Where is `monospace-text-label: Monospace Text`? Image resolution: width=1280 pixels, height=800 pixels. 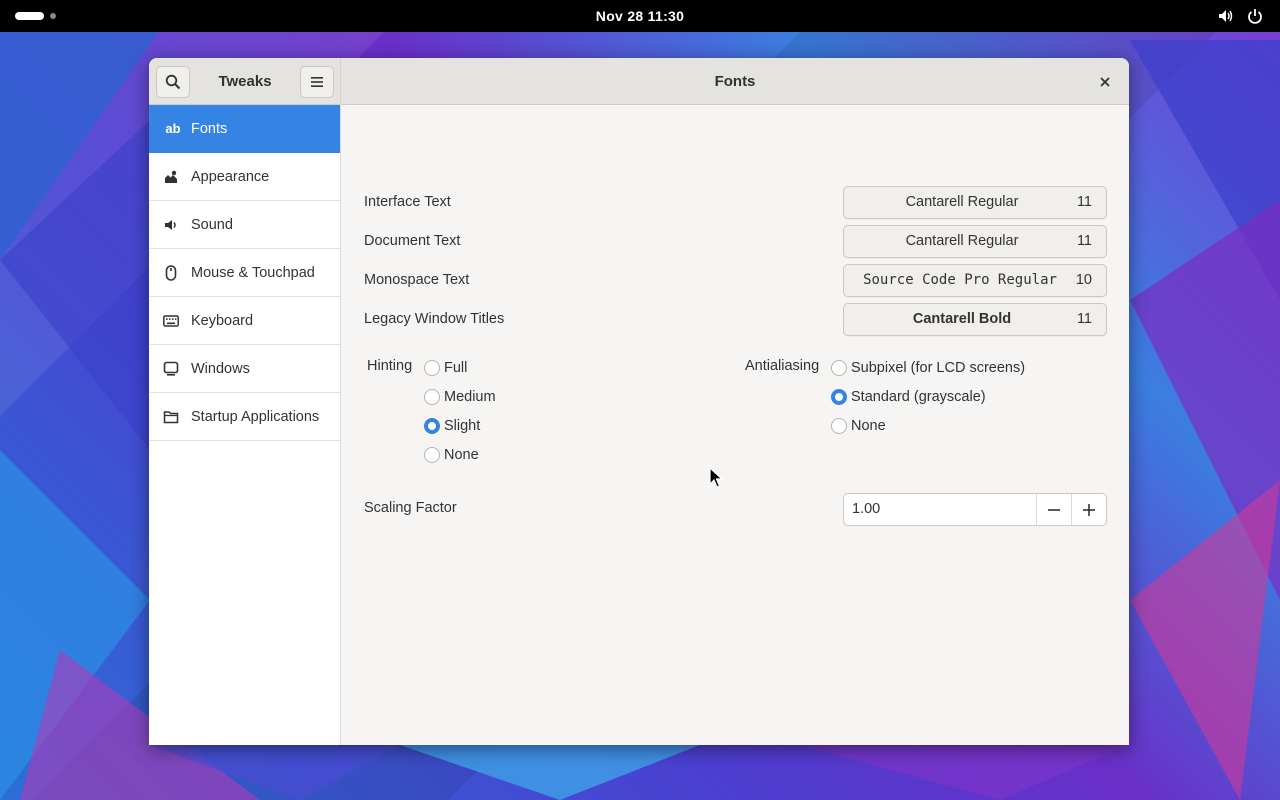 monospace-text-label: Monospace Text is located at coordinates (417, 280).